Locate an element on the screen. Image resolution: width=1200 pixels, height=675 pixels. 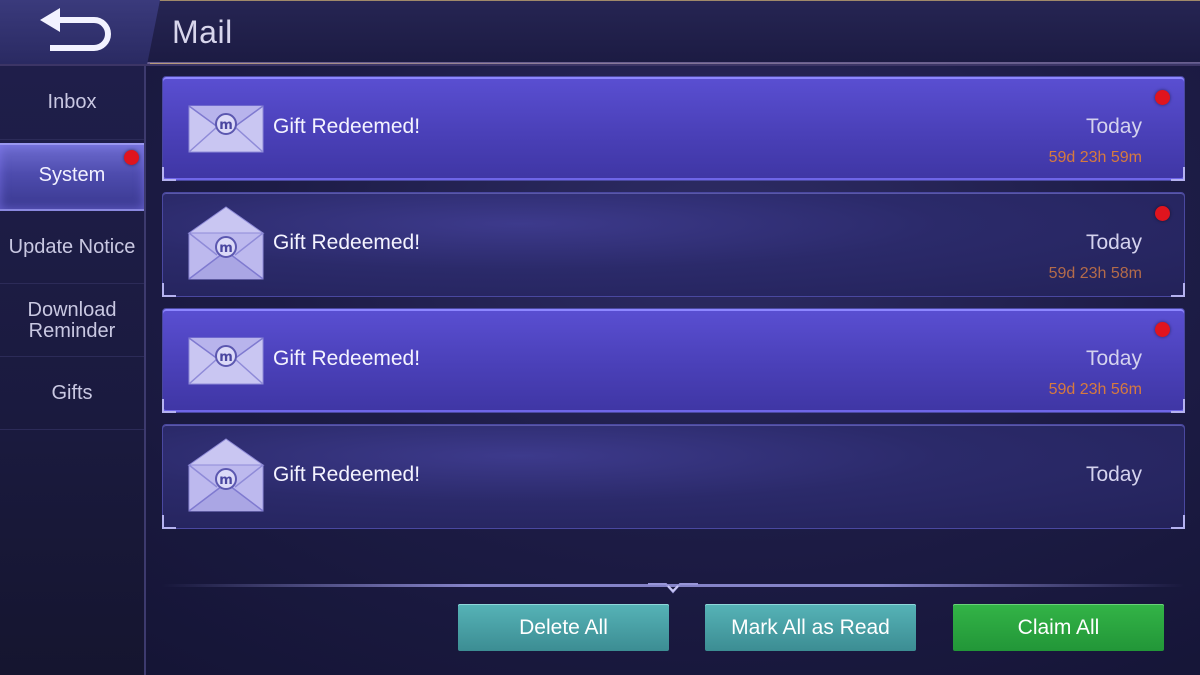
mail-item: m Gift Redeemed! Today 59d 23h 56m is located at coordinates (673, 360).